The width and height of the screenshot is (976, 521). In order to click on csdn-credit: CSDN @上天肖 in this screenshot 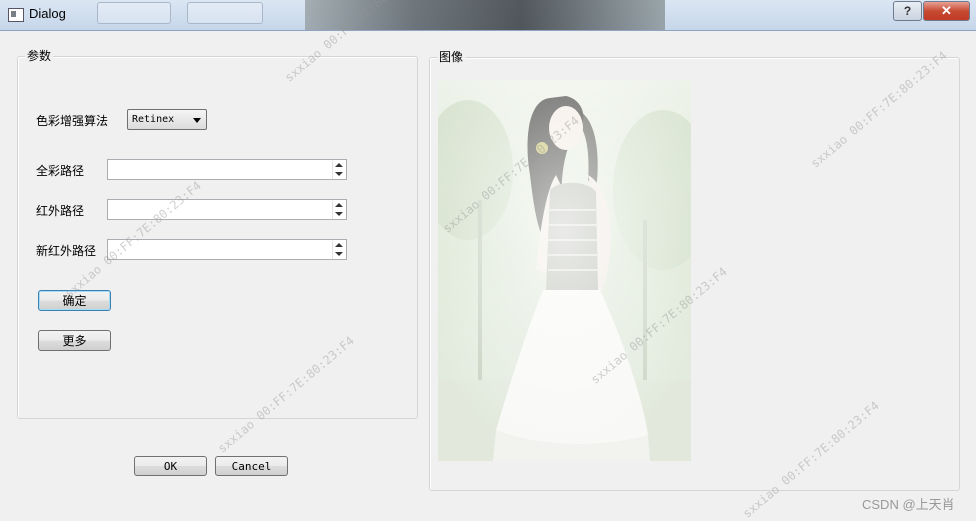, I will do `click(908, 504)`.